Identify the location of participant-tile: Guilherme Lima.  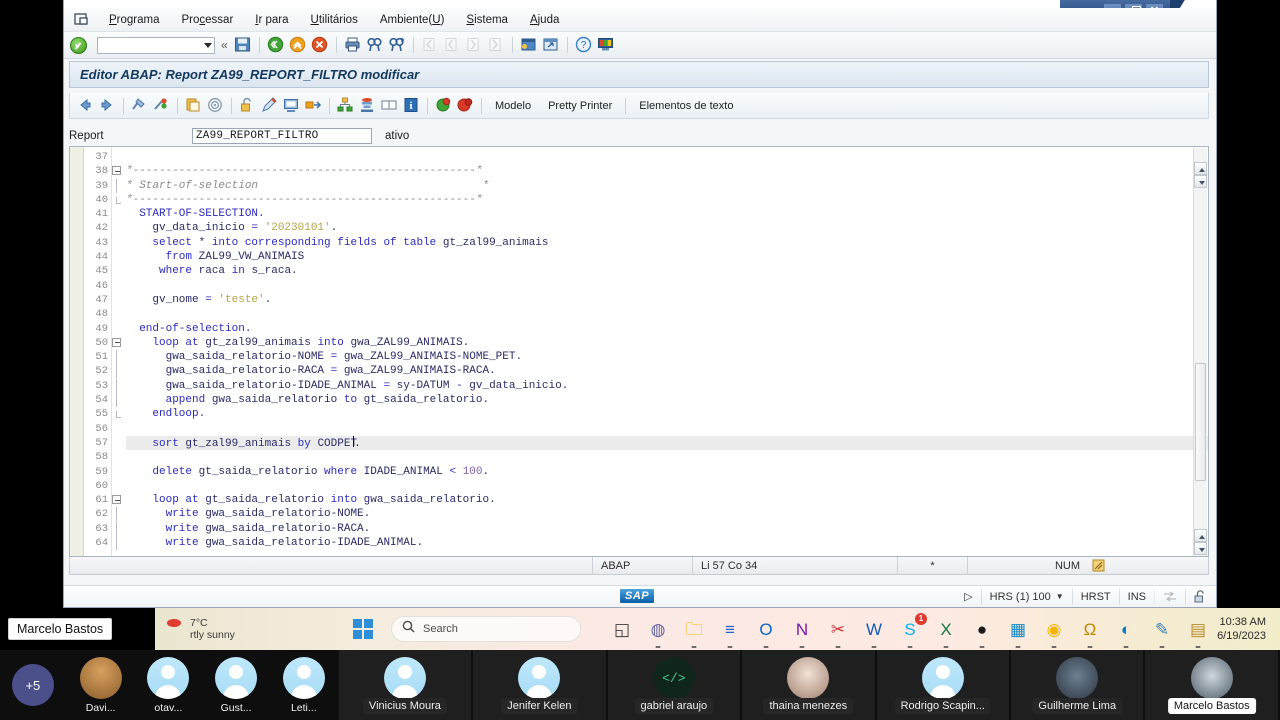
(1077, 685).